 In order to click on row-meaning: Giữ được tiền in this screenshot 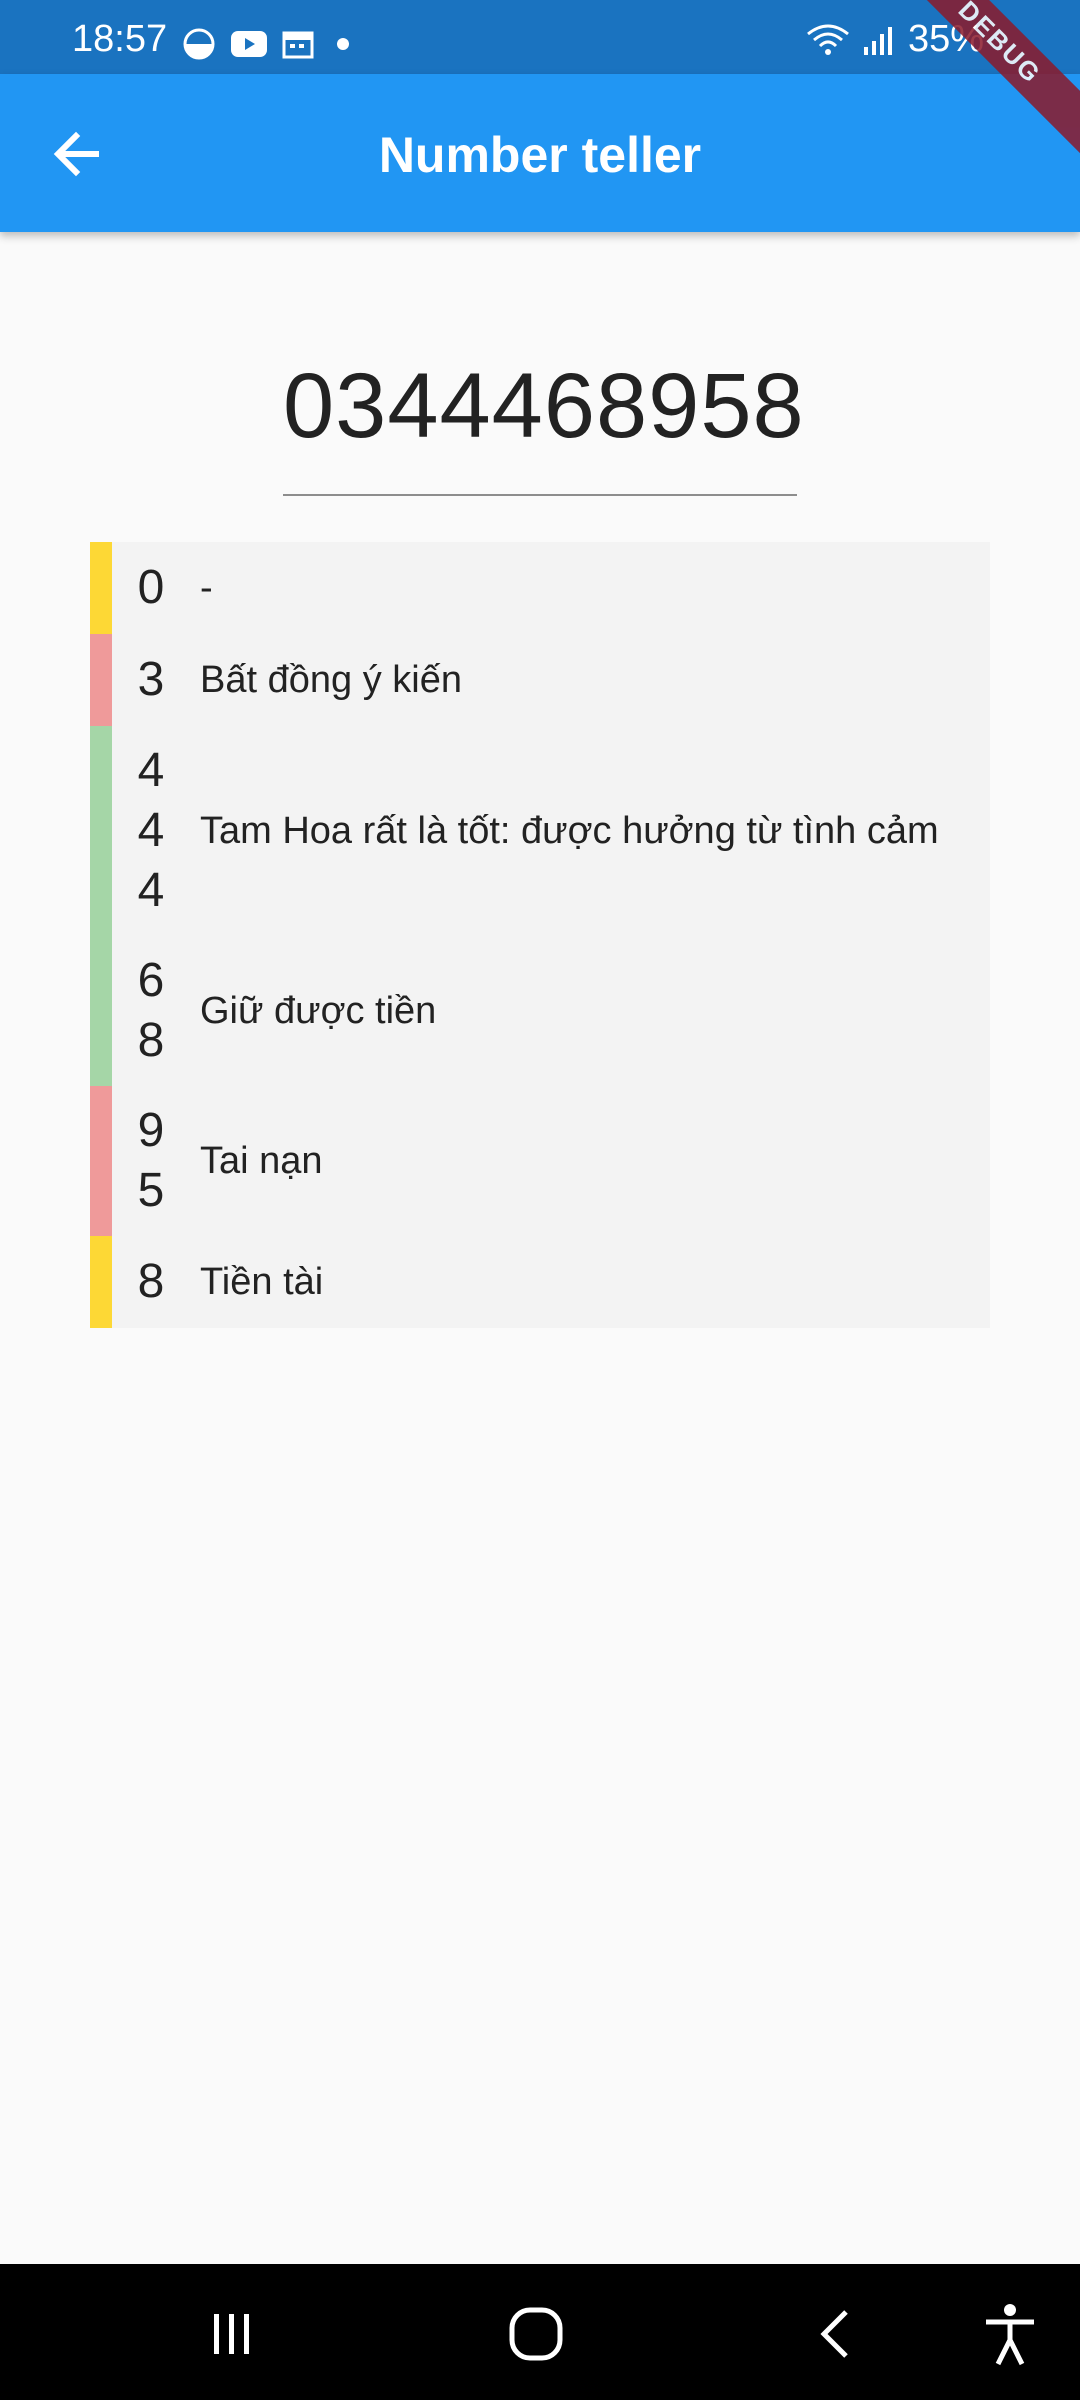, I will do `click(318, 1010)`.